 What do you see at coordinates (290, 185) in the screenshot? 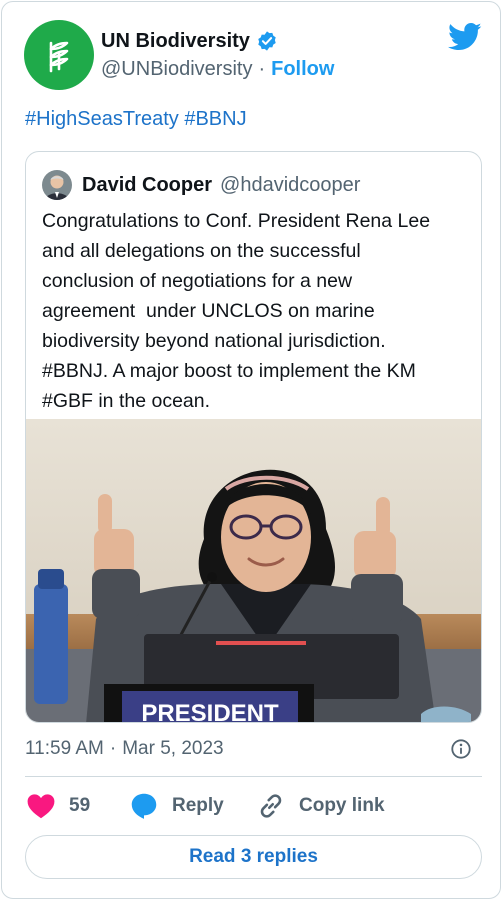
I see `quoted-author-handle: @hdavidcooper` at bounding box center [290, 185].